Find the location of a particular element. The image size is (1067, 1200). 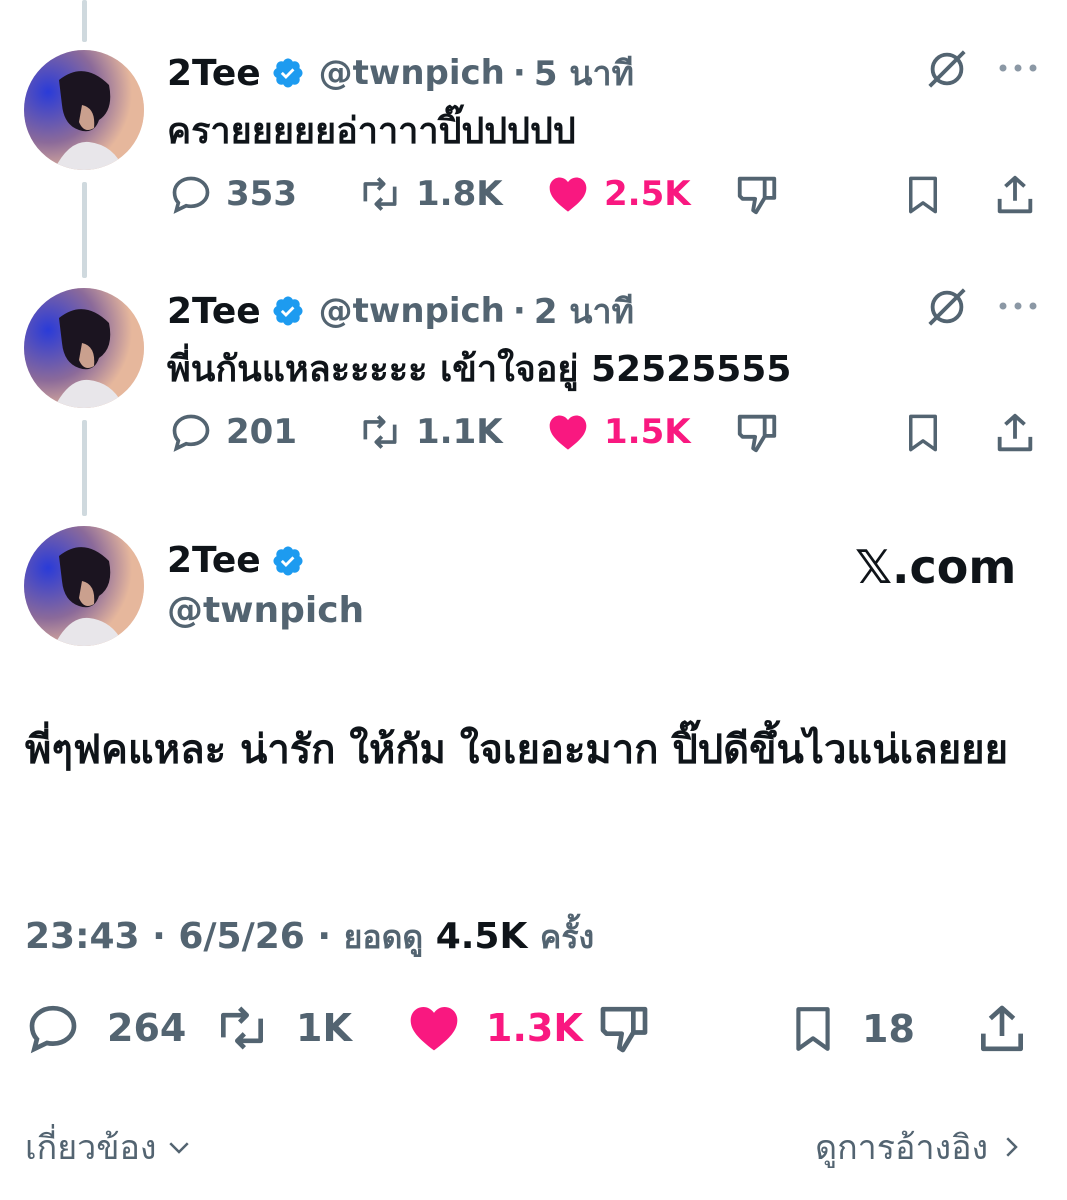

main-tweet-header: 2Tee is located at coordinates (236, 560).